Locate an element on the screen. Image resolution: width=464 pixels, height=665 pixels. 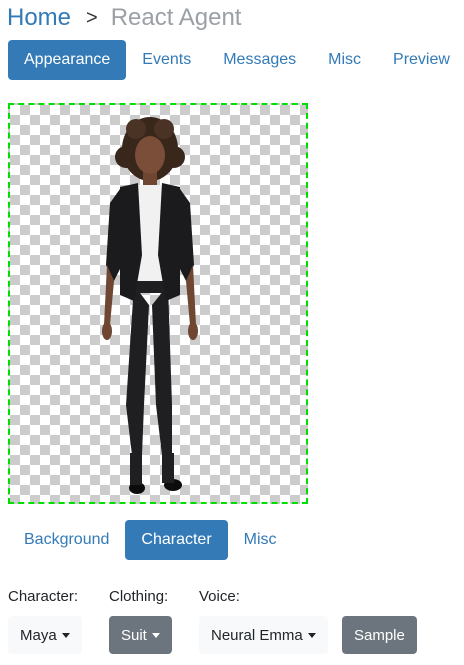
subtab-background: Background is located at coordinates (66, 540).